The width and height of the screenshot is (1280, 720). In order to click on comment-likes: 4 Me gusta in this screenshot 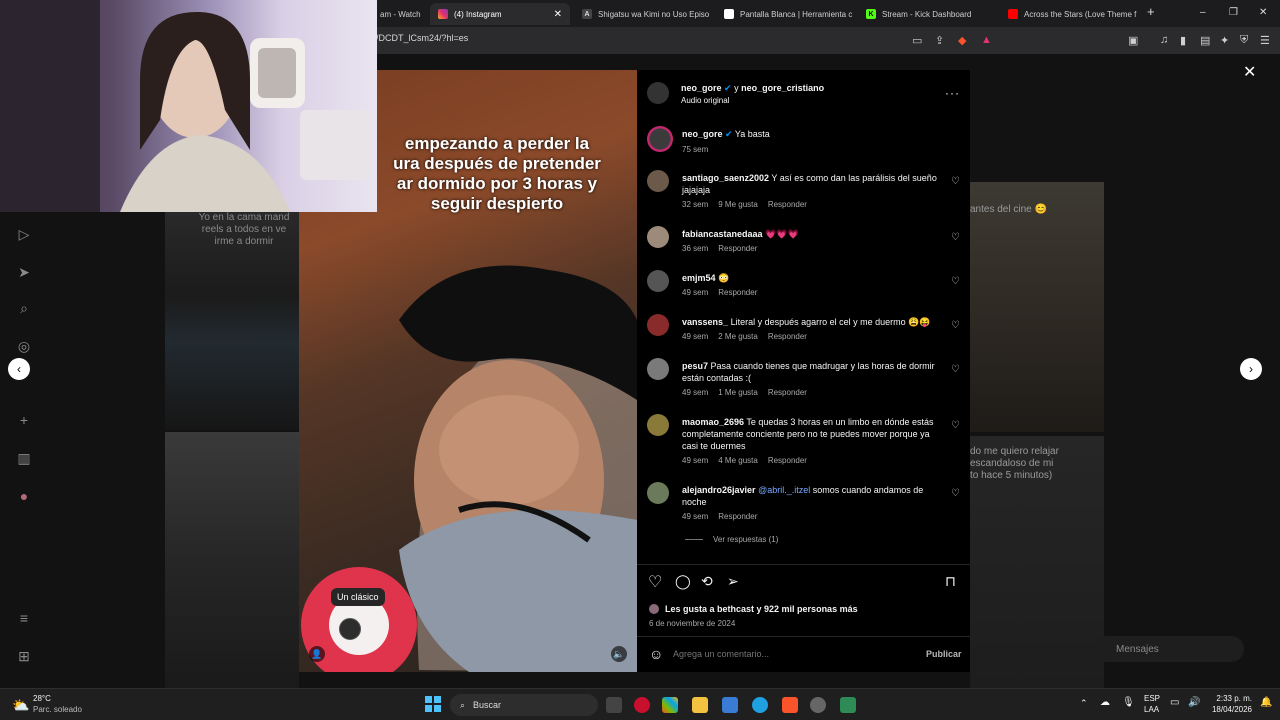, I will do `click(738, 460)`.